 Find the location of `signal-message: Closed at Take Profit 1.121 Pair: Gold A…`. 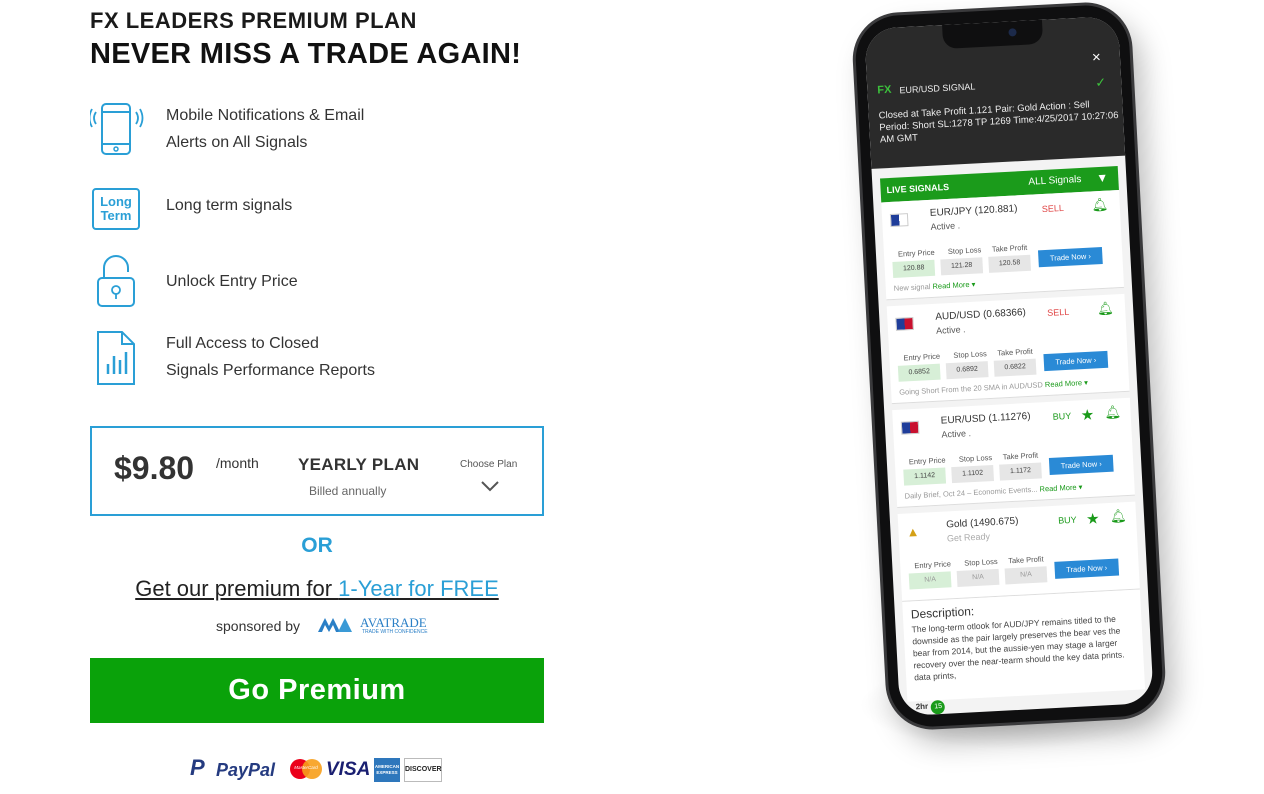

signal-message: Closed at Take Profit 1.121 Pair: Gold A… is located at coordinates (998, 122).